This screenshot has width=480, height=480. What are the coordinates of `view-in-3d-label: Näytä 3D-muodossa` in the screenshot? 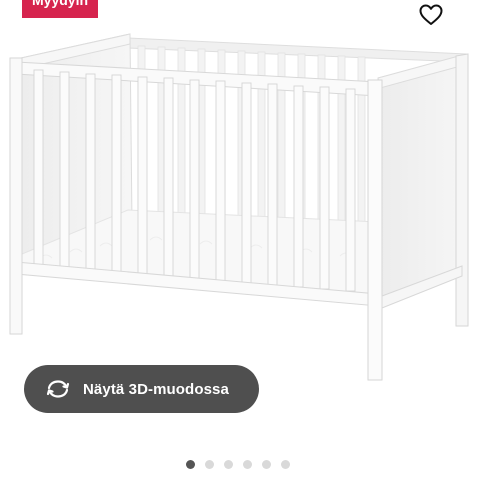 It's located at (156, 389).